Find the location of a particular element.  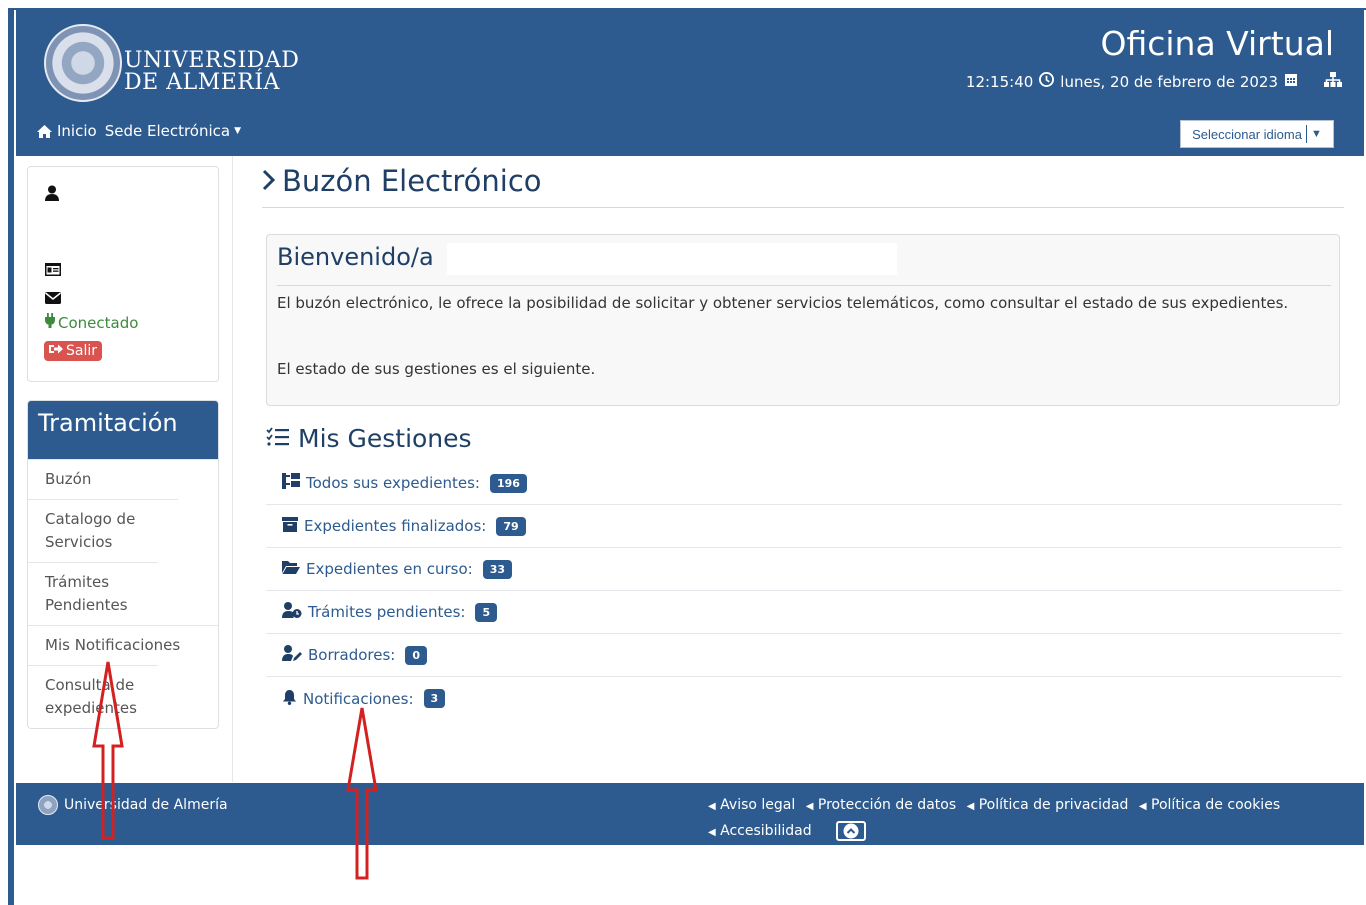

current-time: 12:15:40 is located at coordinates (999, 81).